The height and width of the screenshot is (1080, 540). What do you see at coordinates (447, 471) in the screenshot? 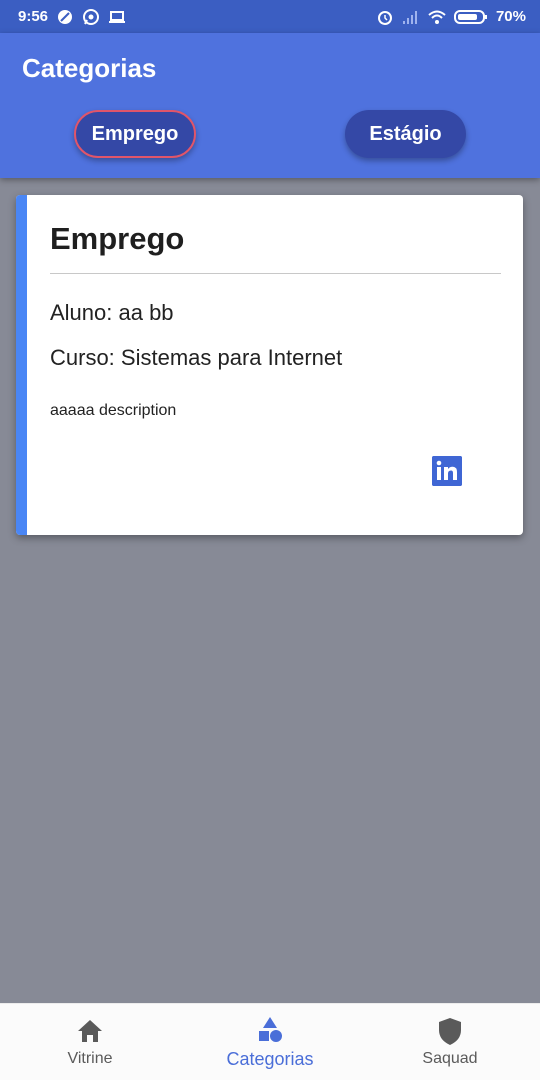
I see `linkedin-icon` at bounding box center [447, 471].